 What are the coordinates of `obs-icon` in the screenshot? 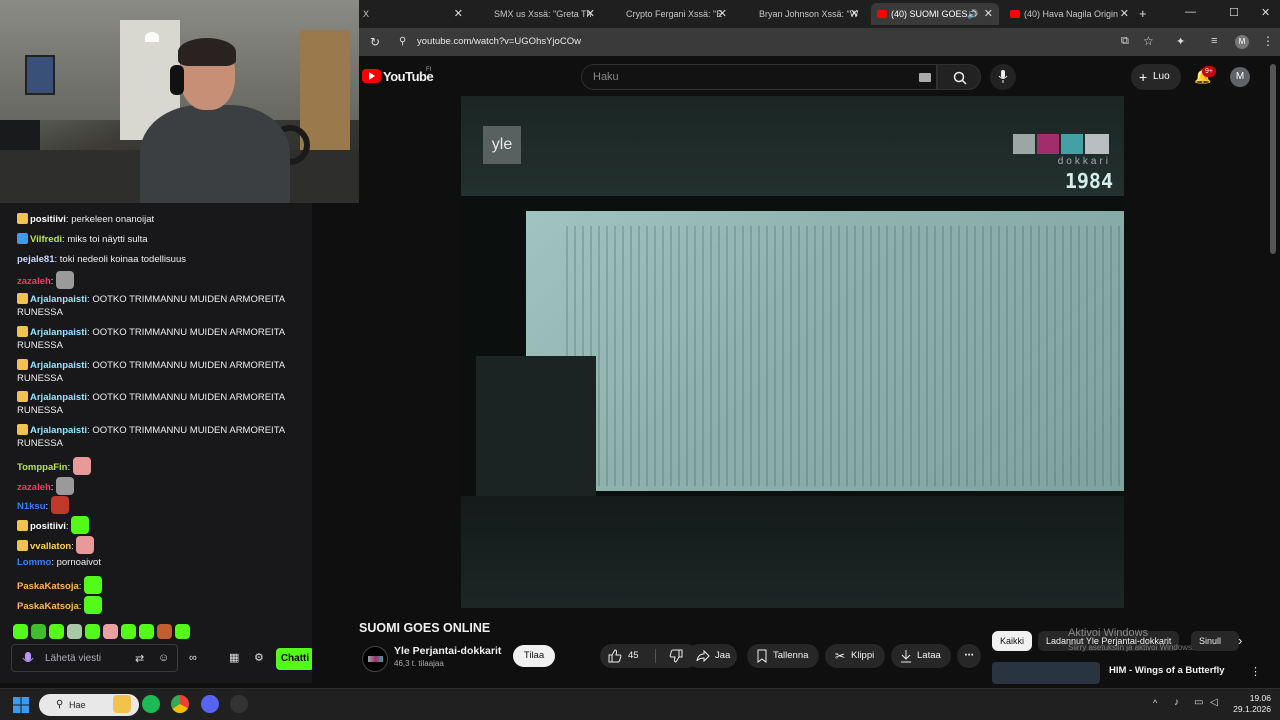 It's located at (239, 704).